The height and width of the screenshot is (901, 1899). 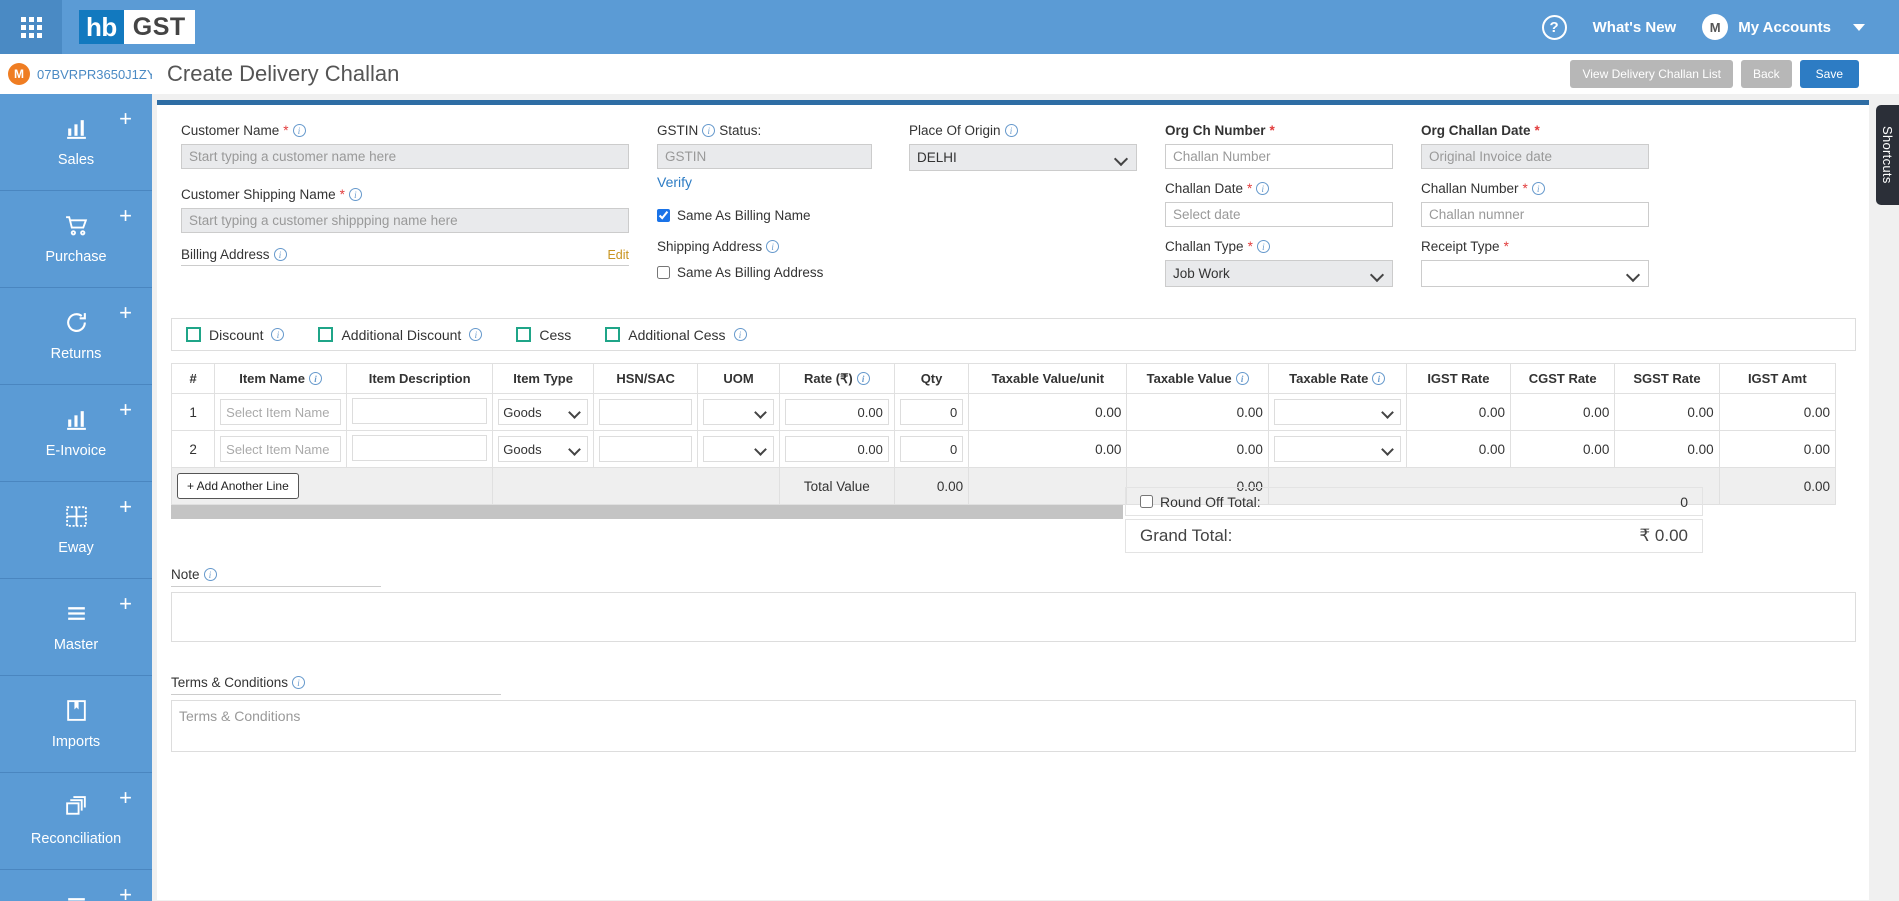 I want to click on verify-gstin-link: Verify, so click(x=674, y=182).